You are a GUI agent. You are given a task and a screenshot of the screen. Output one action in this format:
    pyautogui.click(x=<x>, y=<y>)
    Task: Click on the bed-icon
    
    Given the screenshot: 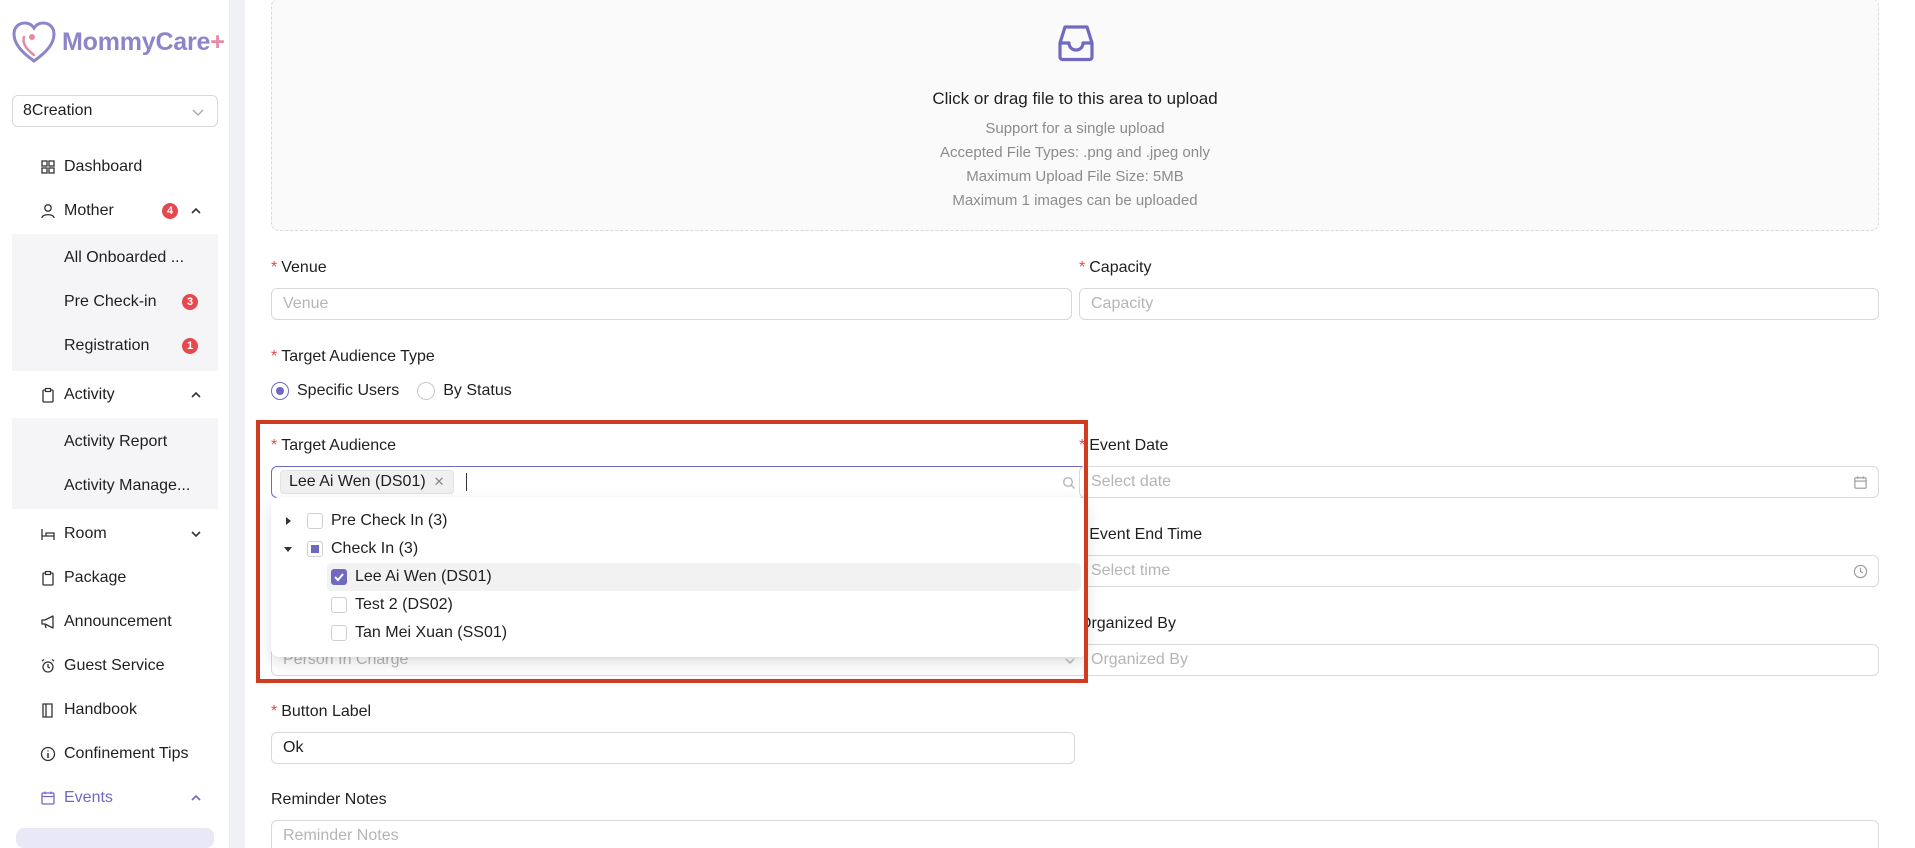 What is the action you would take?
    pyautogui.click(x=48, y=534)
    